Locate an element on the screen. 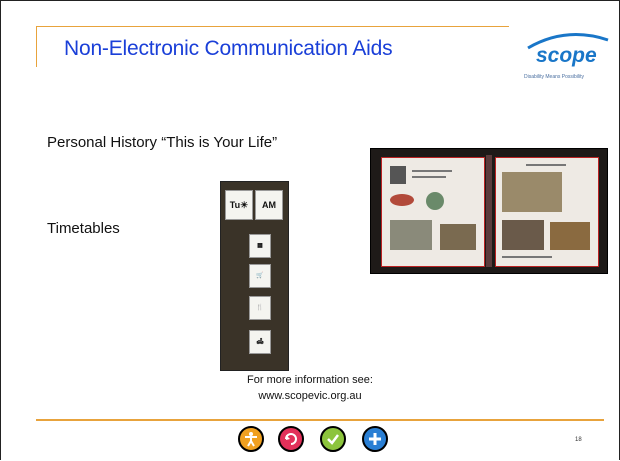 This screenshot has width=620, height=461. timetable-card: AM is located at coordinates (269, 205).